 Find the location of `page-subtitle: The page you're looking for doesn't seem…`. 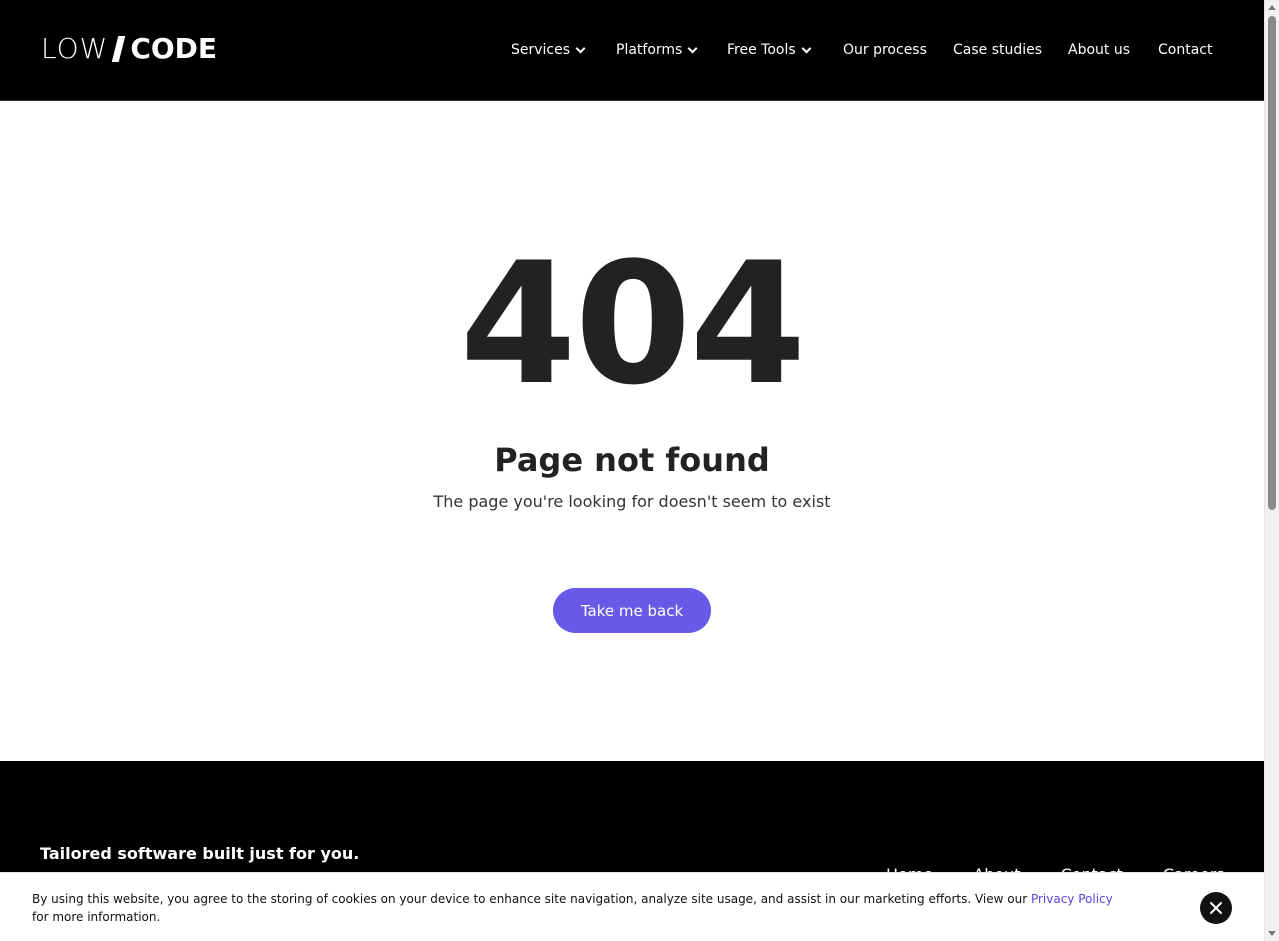

page-subtitle: The page you're looking for doesn't seem… is located at coordinates (632, 501).